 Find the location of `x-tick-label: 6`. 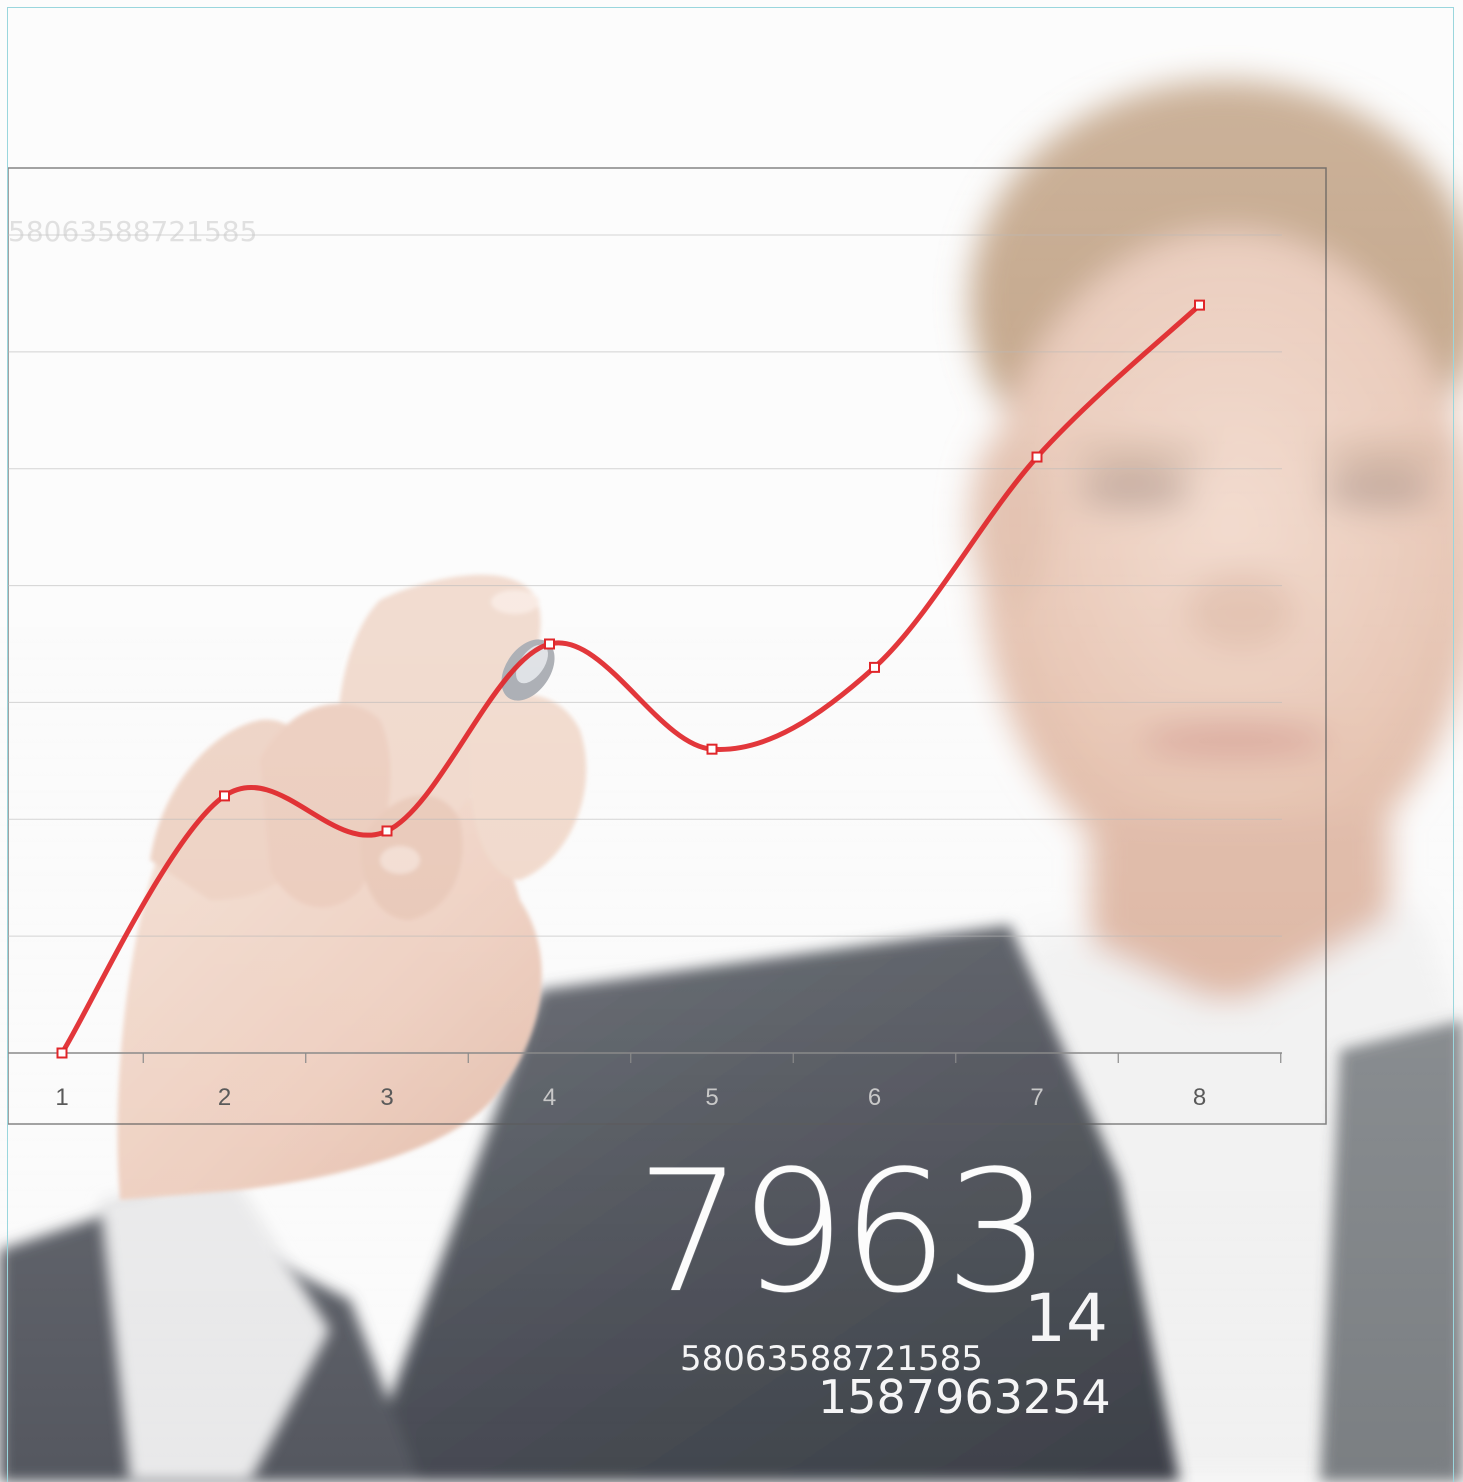

x-tick-label: 6 is located at coordinates (874, 1097).